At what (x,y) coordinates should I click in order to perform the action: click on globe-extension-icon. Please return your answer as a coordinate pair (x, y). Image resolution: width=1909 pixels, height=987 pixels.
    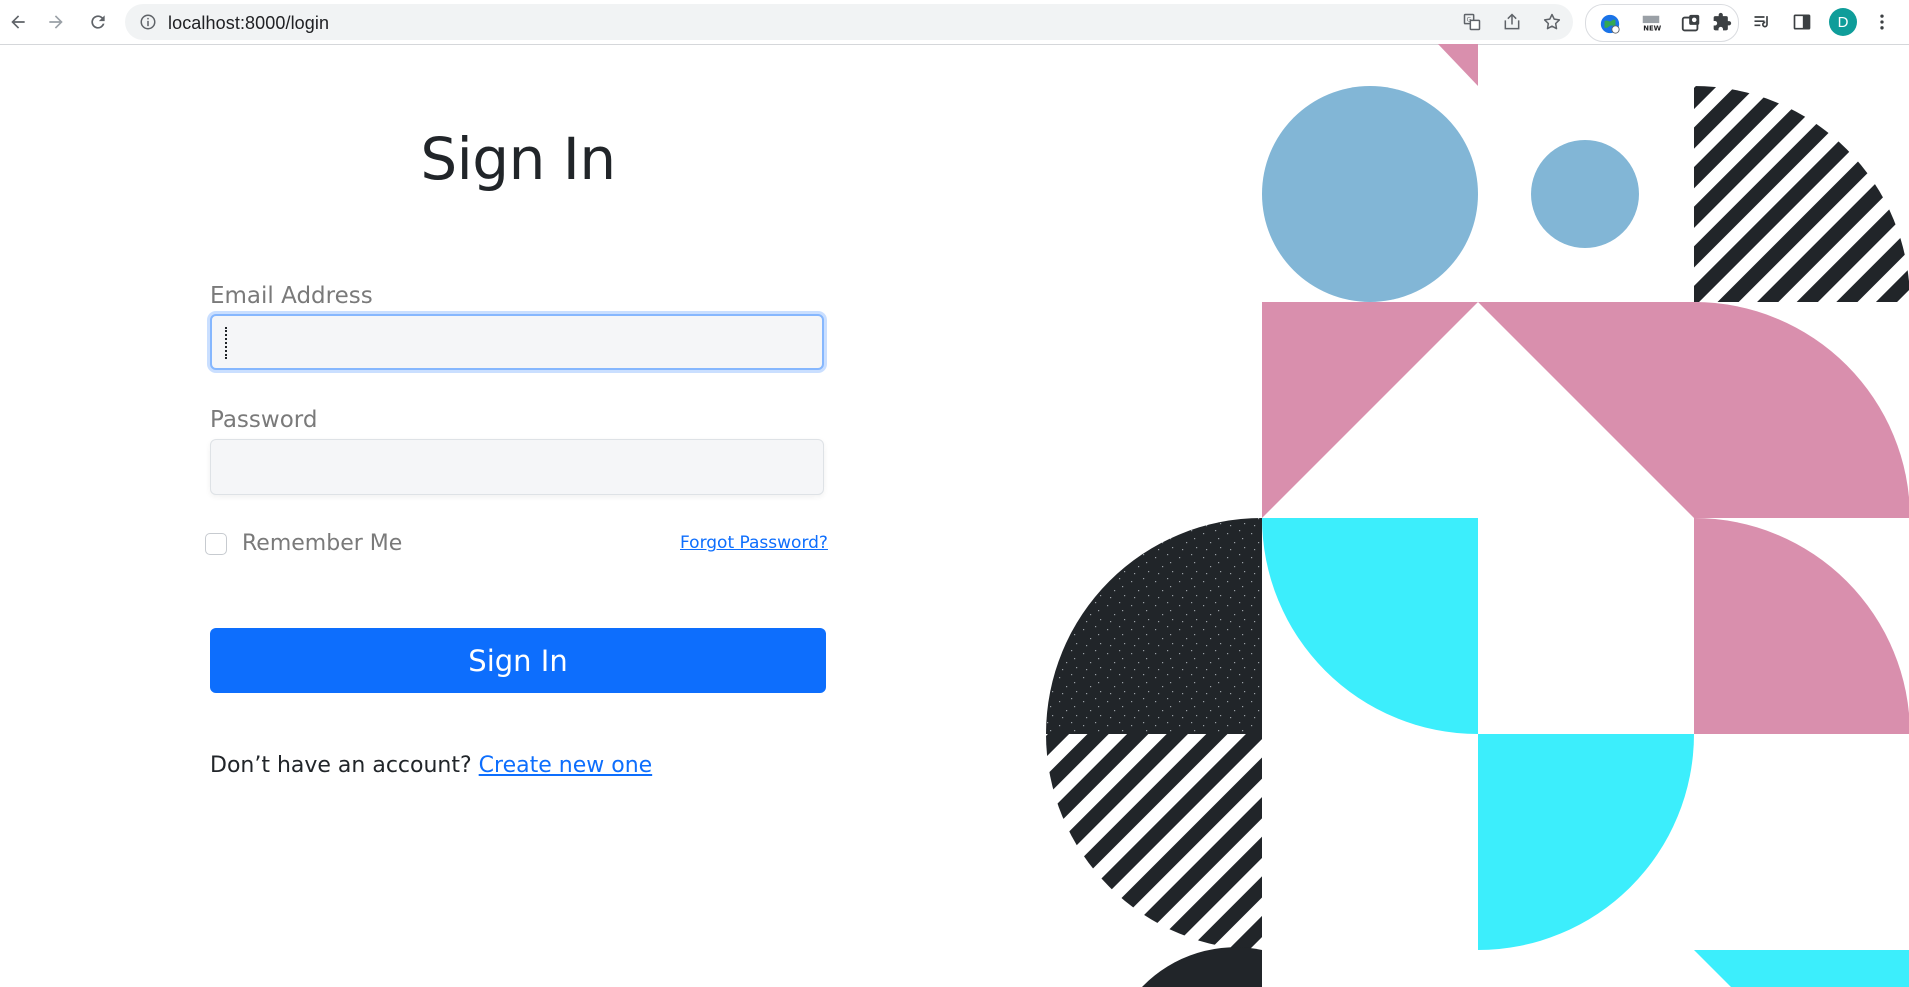
    Looking at the image, I should click on (1610, 24).